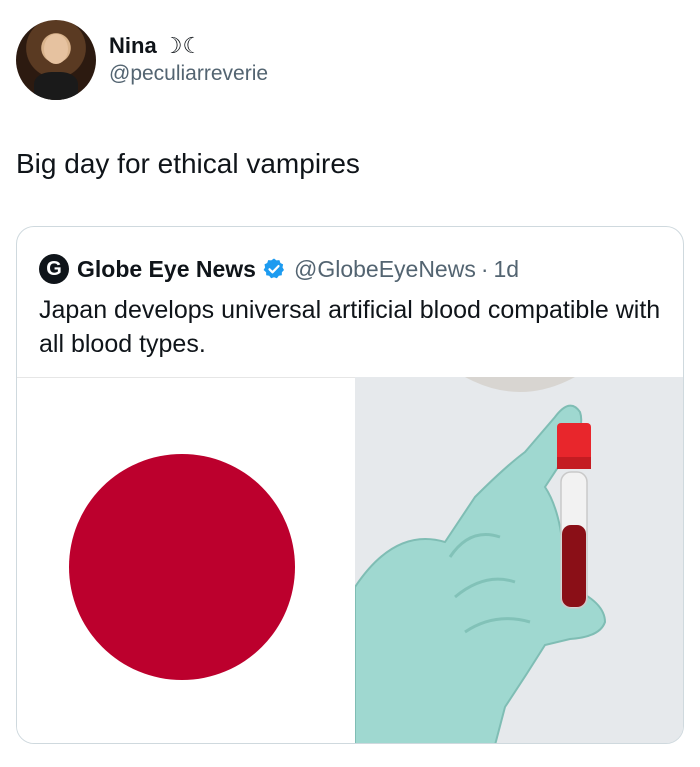  What do you see at coordinates (56, 86) in the screenshot?
I see `avatar-top` at bounding box center [56, 86].